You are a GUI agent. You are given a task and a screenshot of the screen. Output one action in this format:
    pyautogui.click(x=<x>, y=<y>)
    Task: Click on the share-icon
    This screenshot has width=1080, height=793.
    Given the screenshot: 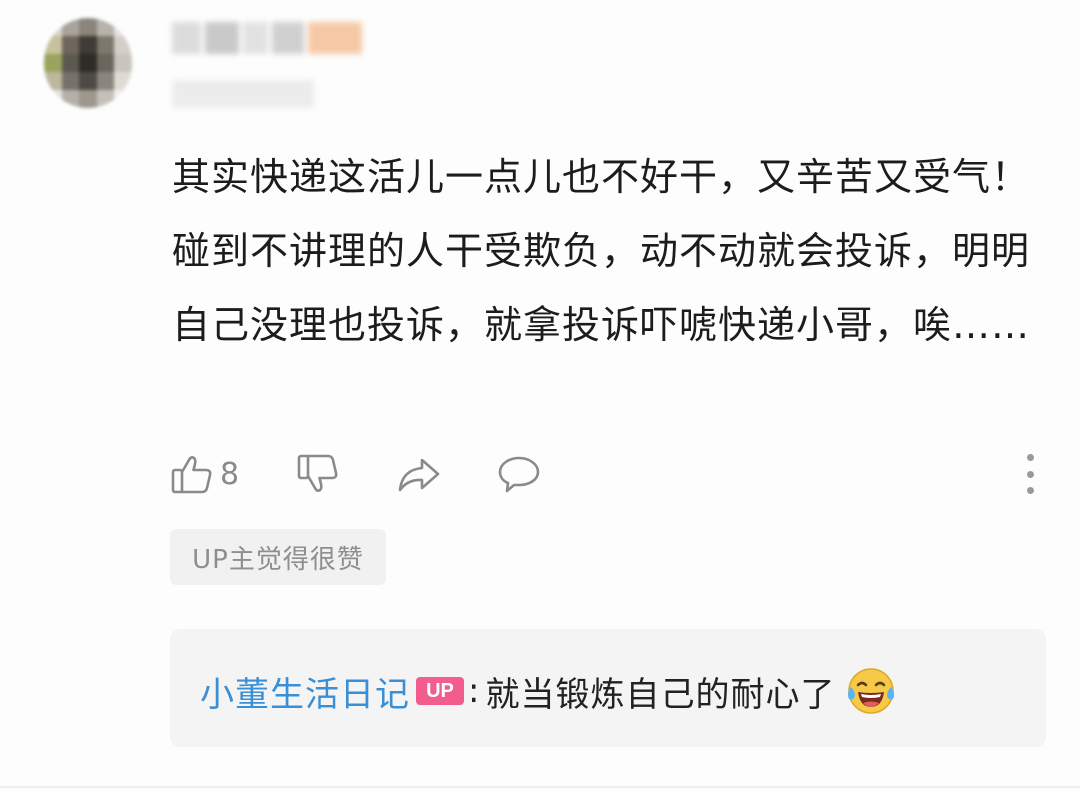 What is the action you would take?
    pyautogui.click(x=419, y=475)
    